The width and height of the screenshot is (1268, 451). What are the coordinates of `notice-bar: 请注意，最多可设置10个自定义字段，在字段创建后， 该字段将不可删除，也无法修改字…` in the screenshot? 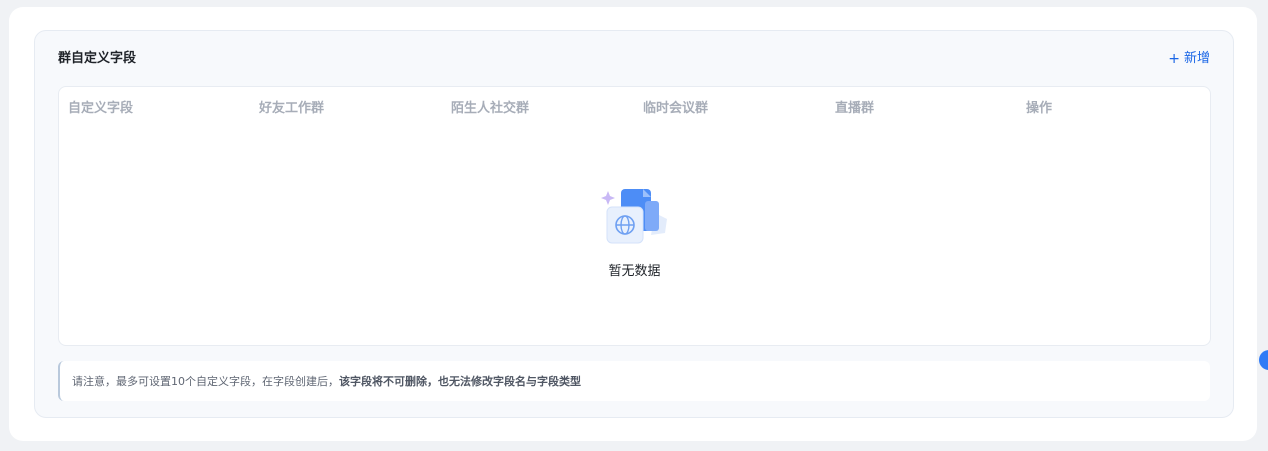 It's located at (634, 381).